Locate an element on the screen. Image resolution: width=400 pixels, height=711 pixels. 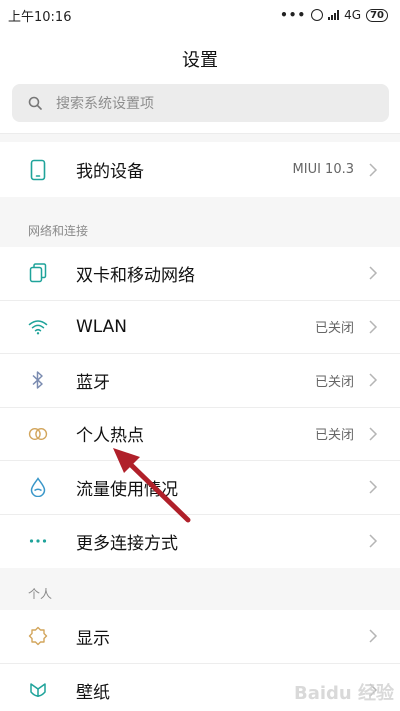
search-icon is located at coordinates (35, 103).